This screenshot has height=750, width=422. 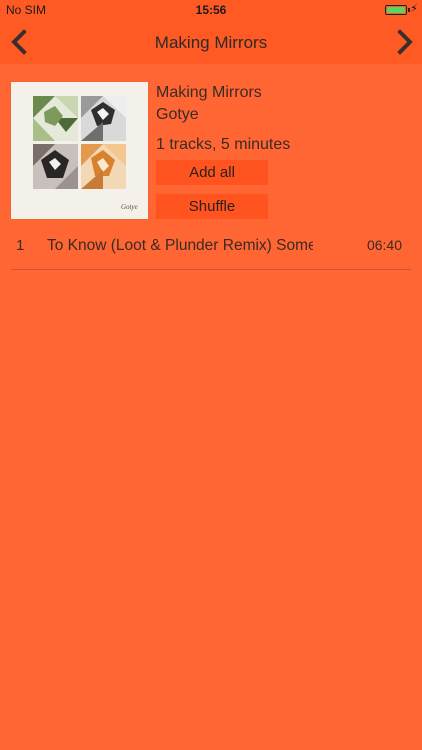 What do you see at coordinates (55, 166) in the screenshot?
I see `art-tile-dark` at bounding box center [55, 166].